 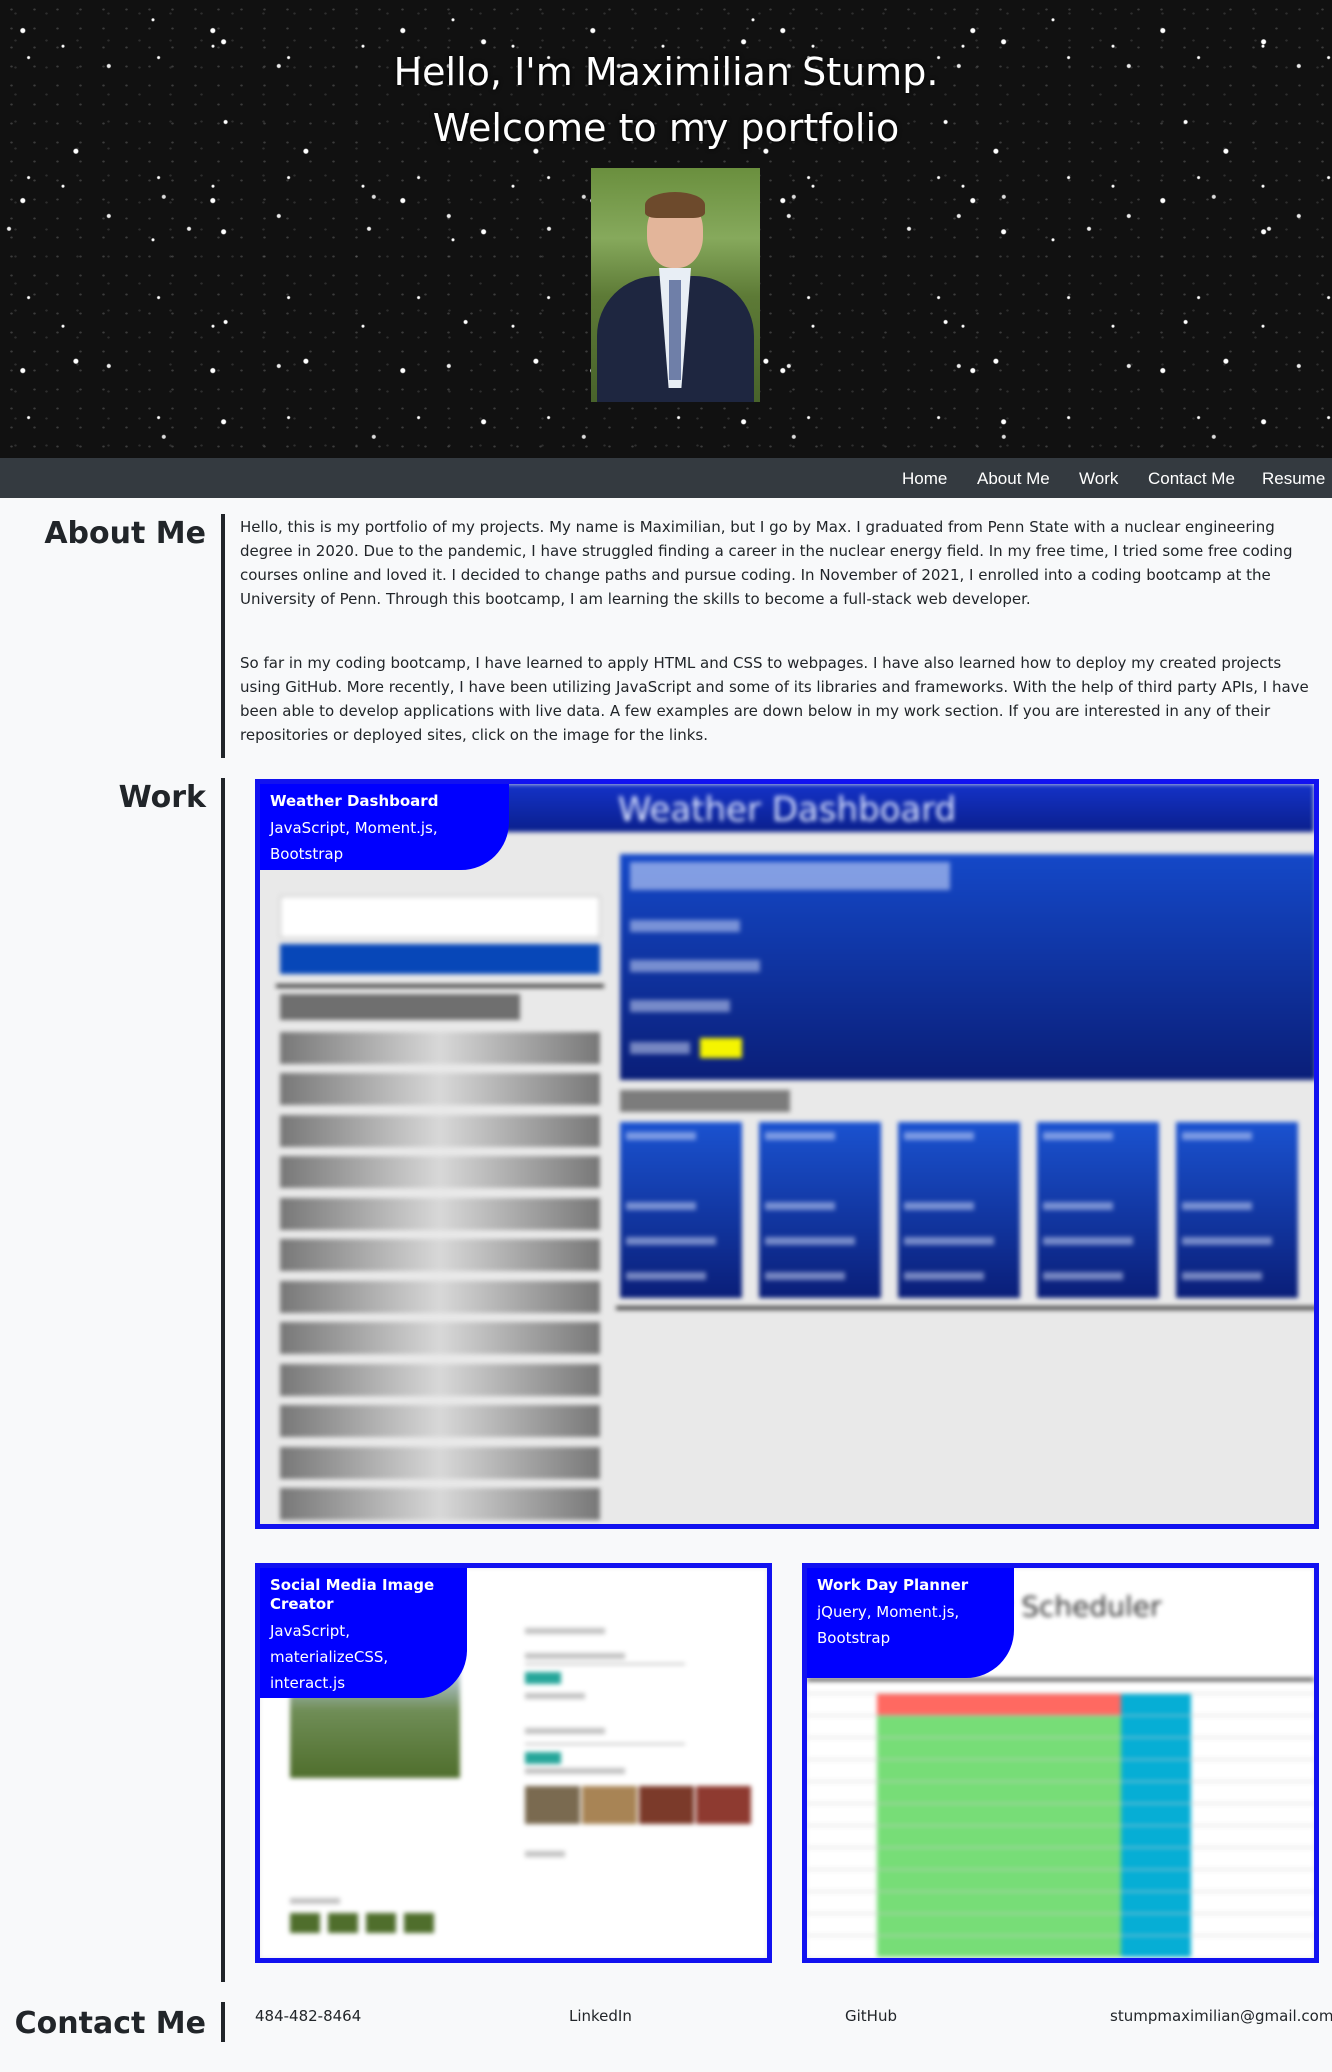 What do you see at coordinates (354, 841) in the screenshot?
I see `project-tech: JavaScript, Moment.js, Bootstrap` at bounding box center [354, 841].